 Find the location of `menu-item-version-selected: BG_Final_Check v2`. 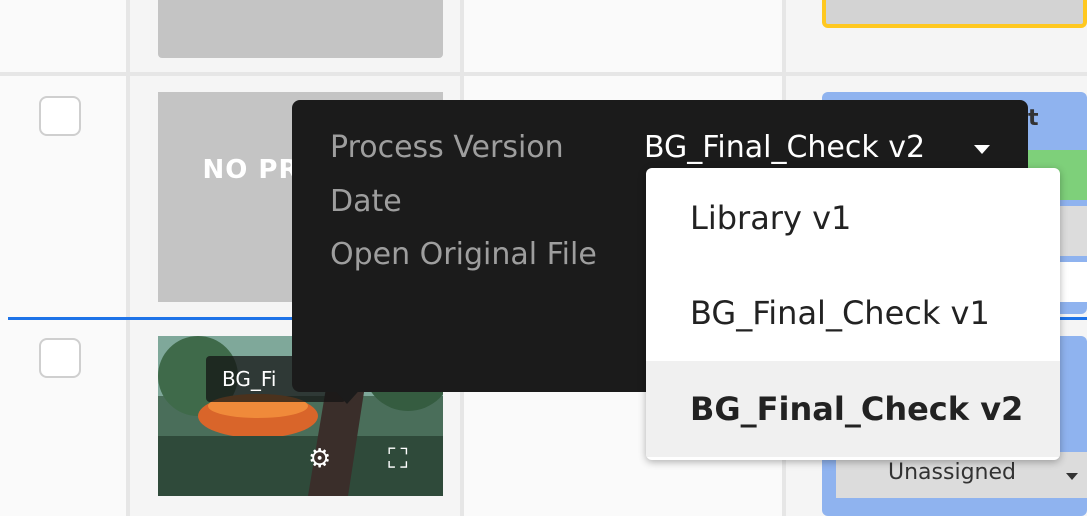

menu-item-version-selected: BG_Final_Check v2 is located at coordinates (853, 409).